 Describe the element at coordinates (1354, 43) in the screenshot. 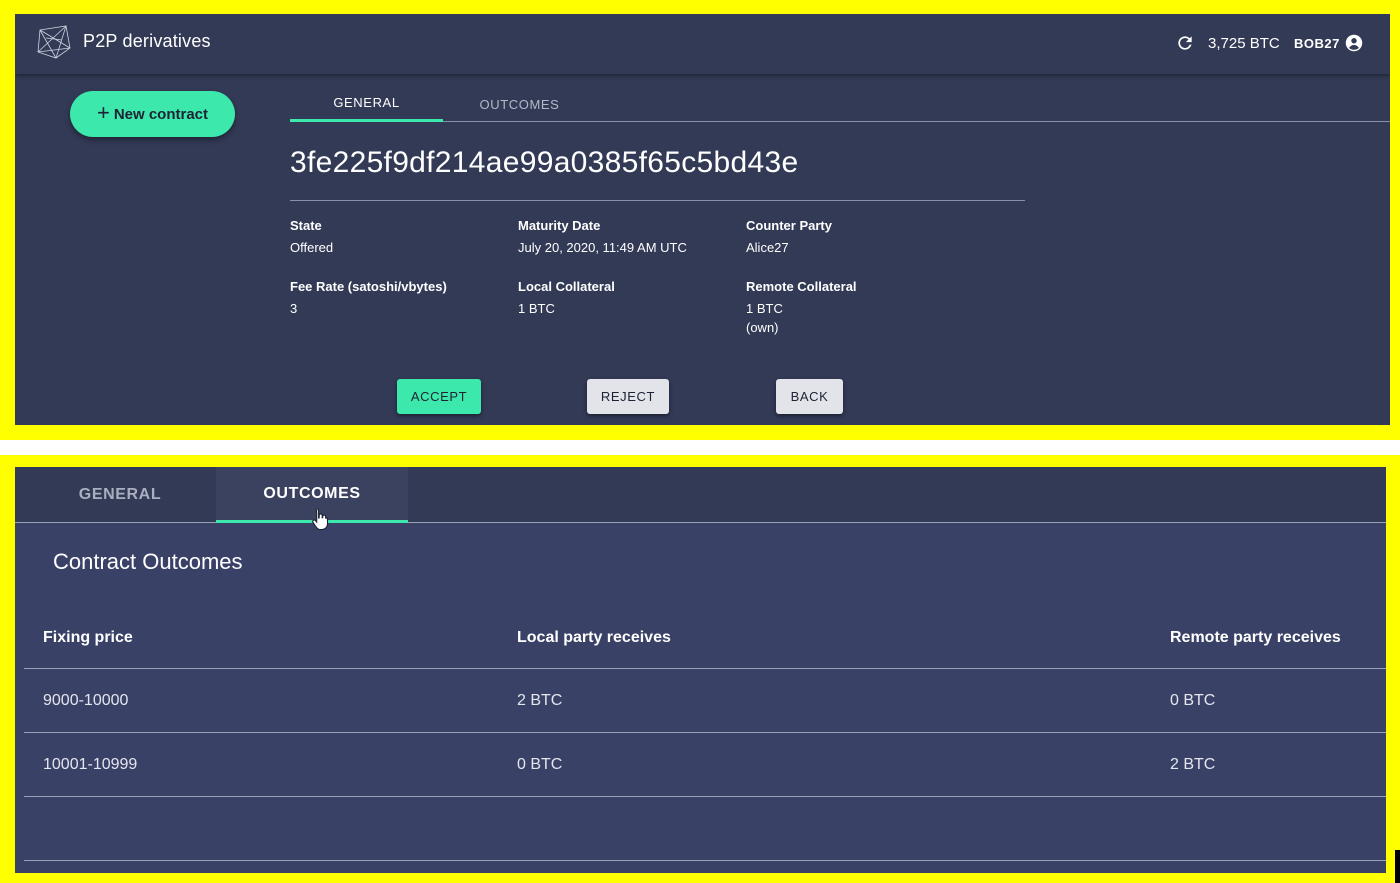

I see `account-circle-icon` at that location.